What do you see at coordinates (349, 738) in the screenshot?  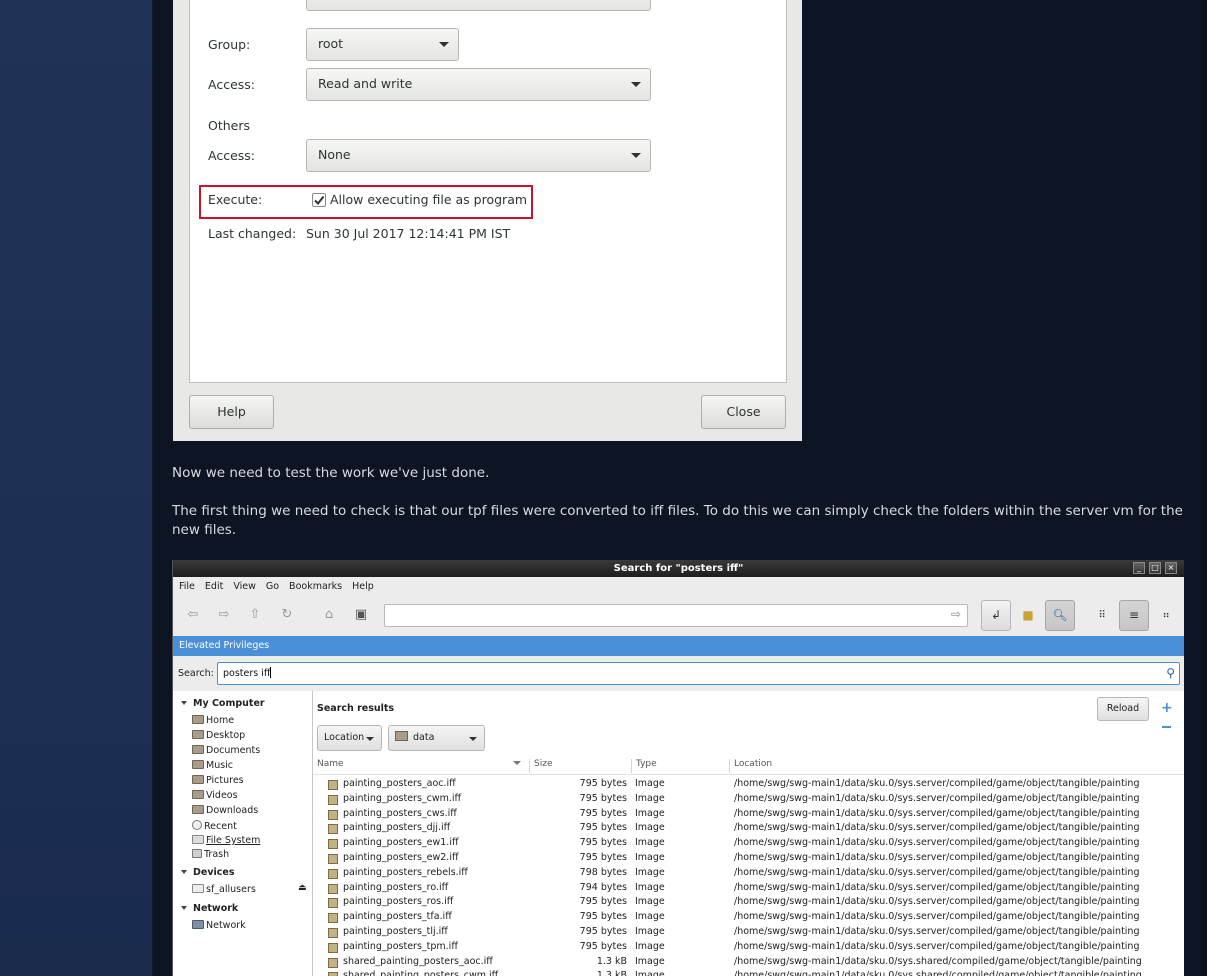 I see `location-filter-combo: Location` at bounding box center [349, 738].